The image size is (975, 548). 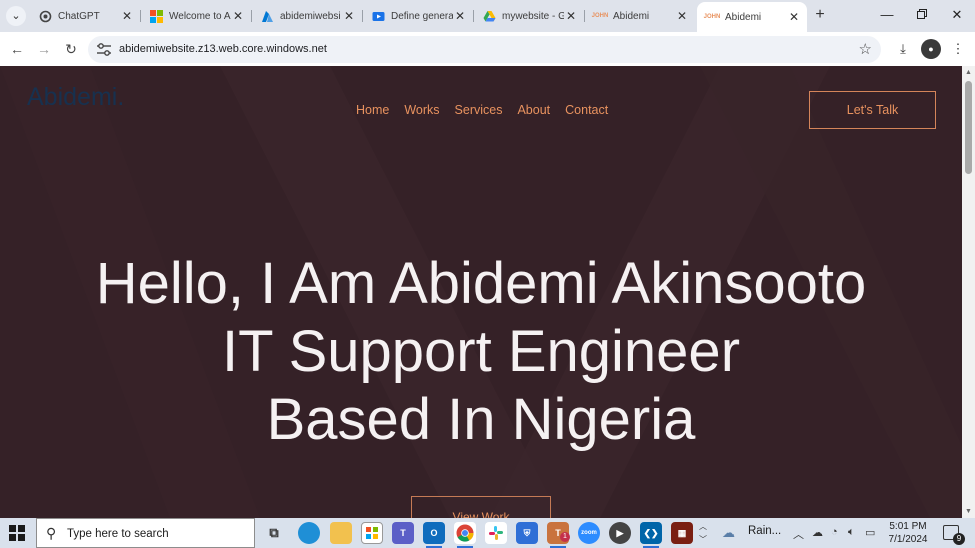 I want to click on tab-title: ChatGPT, so click(x=79, y=16).